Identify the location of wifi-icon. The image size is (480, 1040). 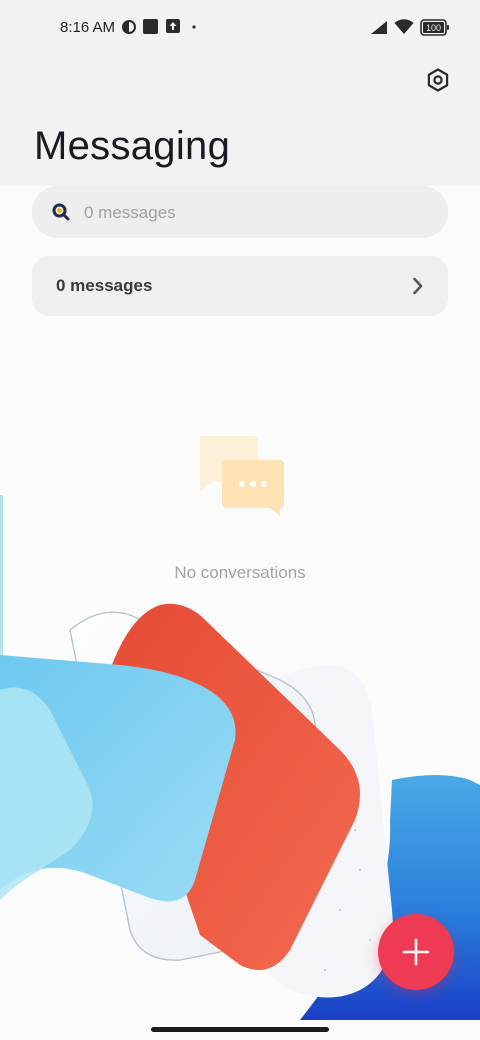
(404, 26).